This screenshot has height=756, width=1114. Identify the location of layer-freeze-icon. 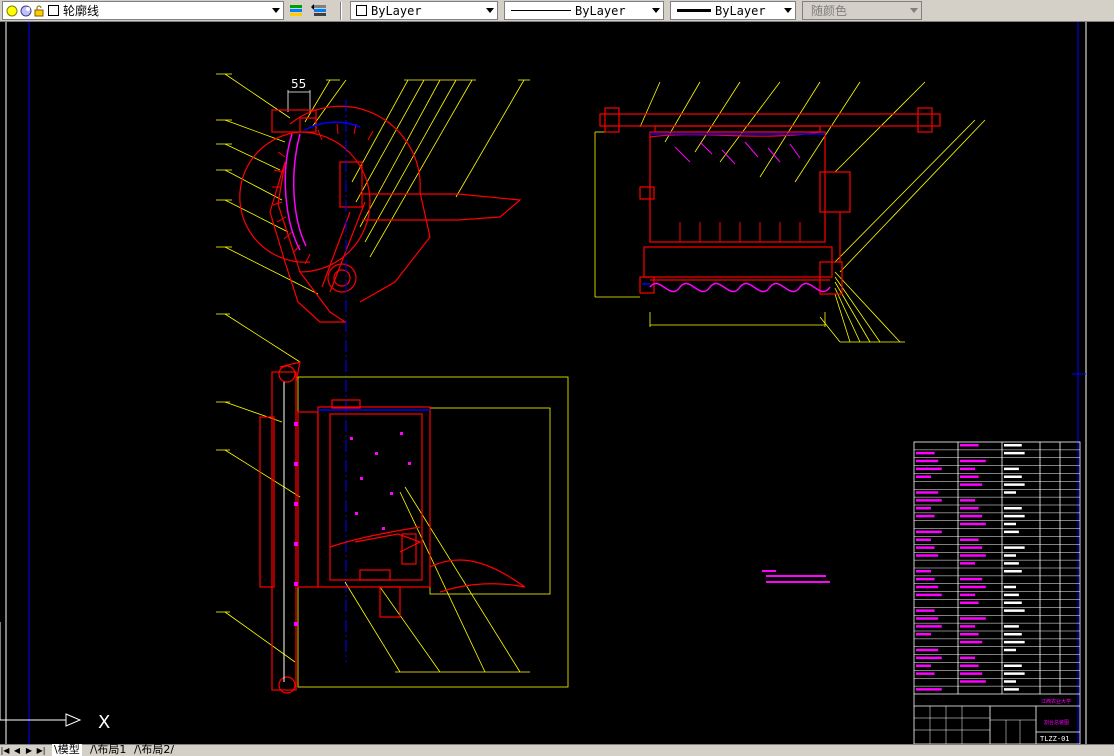
(26, 11).